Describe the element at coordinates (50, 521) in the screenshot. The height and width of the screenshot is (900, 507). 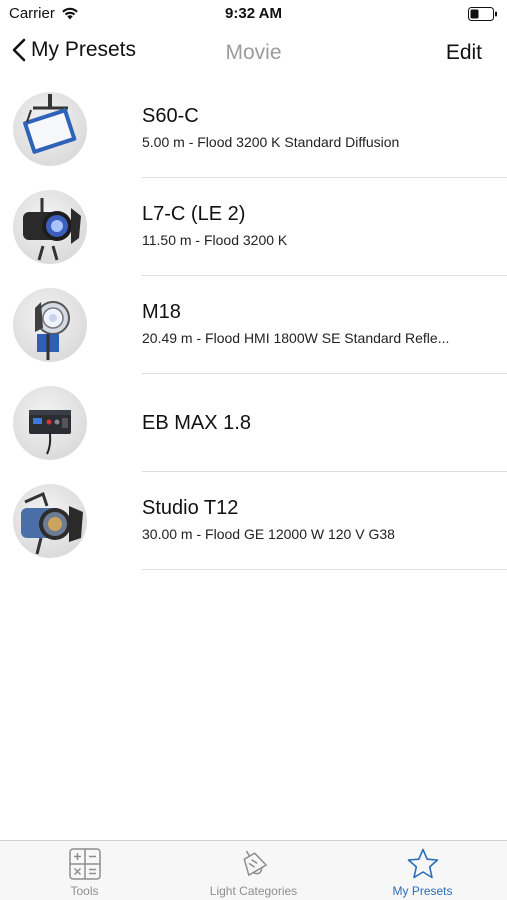
I see `studio-fresnel-icon` at that location.